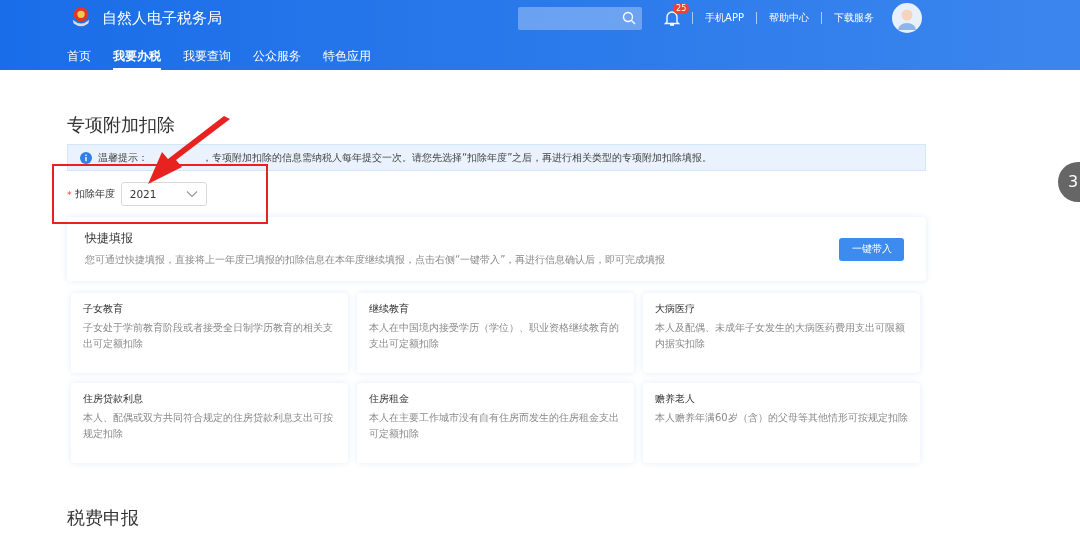 This screenshot has width=1080, height=537. Describe the element at coordinates (389, 399) in the screenshot. I see `card-title: 住房租金` at that location.